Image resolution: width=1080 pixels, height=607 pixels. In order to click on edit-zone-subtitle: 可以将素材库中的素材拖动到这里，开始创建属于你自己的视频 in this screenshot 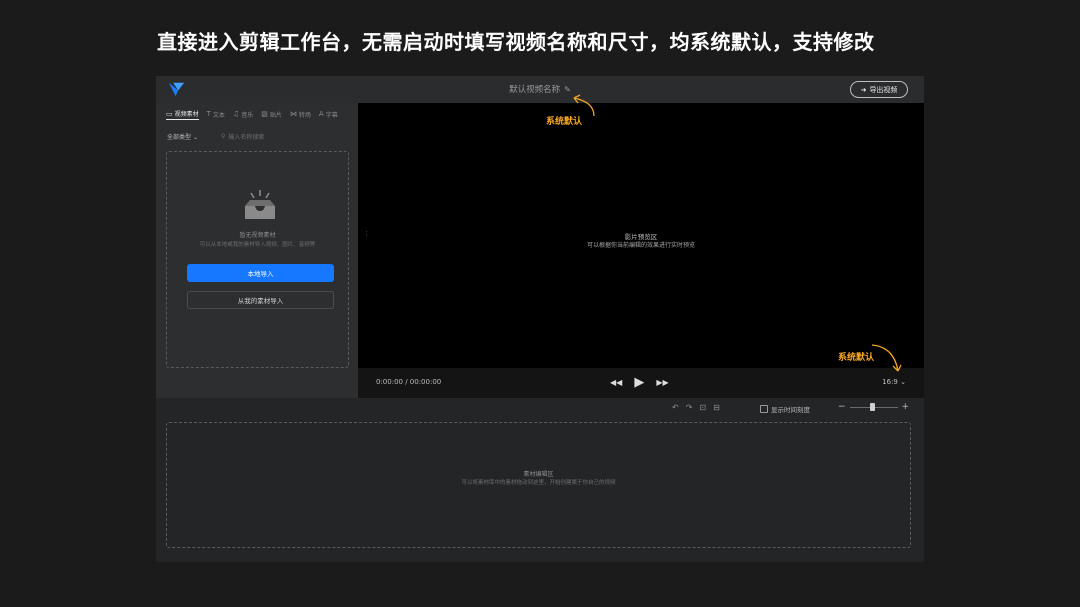, I will do `click(538, 483)`.